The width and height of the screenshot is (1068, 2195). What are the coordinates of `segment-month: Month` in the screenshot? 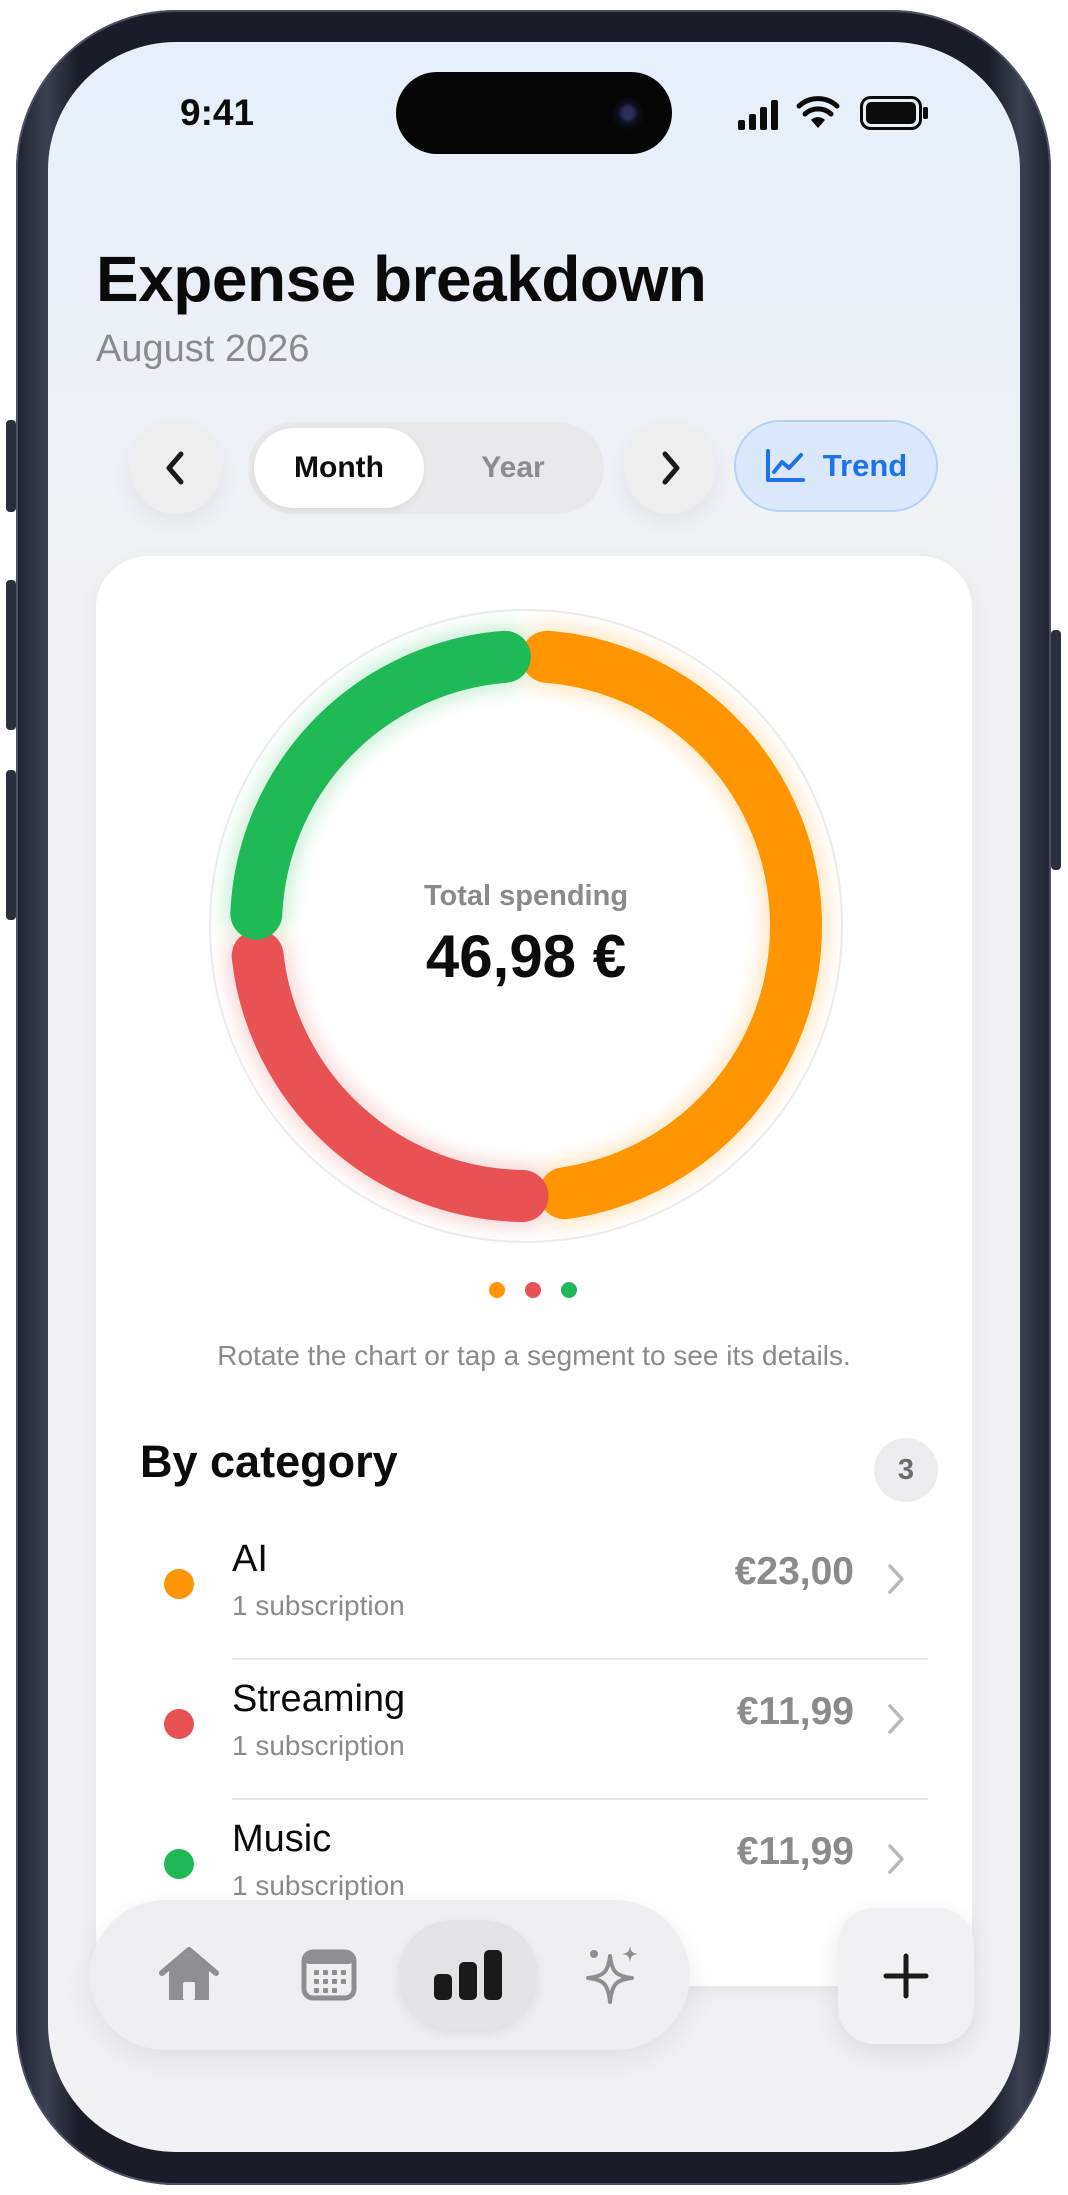 It's located at (339, 468).